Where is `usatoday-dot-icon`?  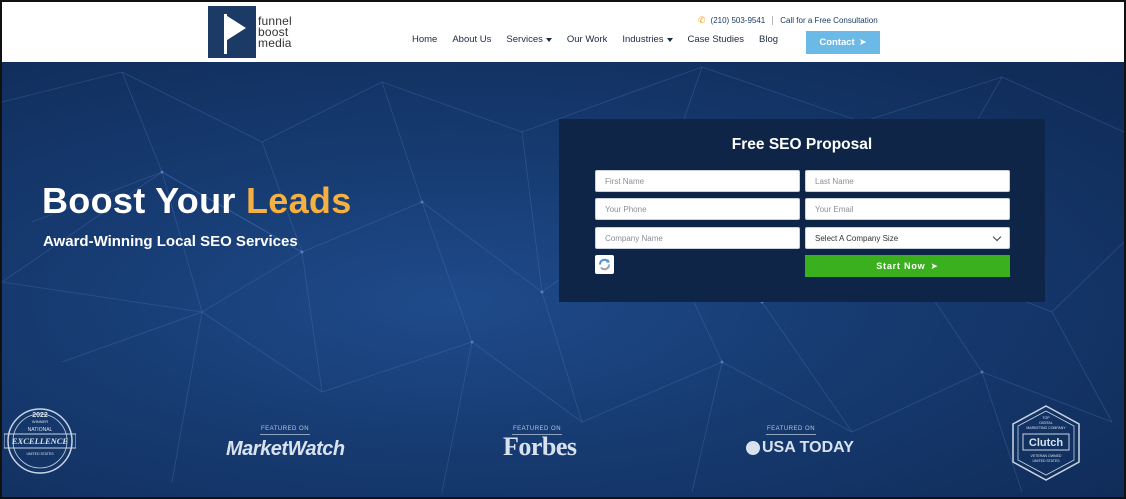 usatoday-dot-icon is located at coordinates (753, 448).